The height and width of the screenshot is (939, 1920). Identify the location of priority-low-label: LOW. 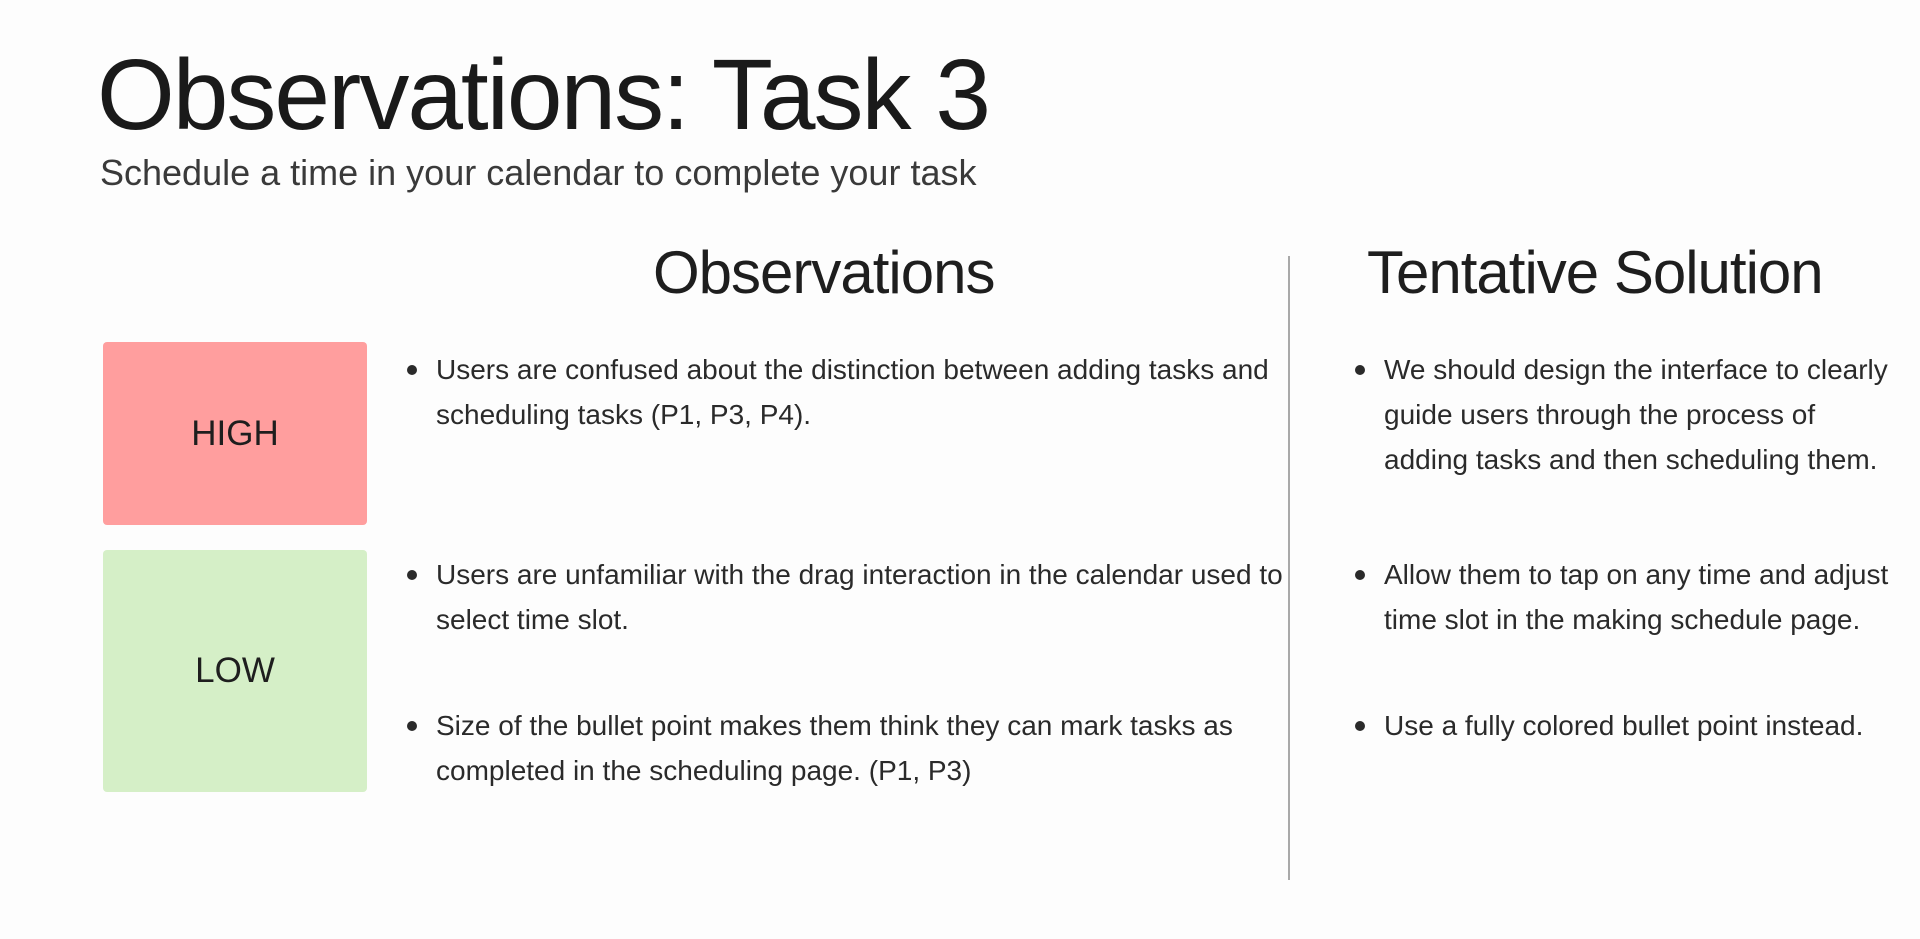
(235, 670).